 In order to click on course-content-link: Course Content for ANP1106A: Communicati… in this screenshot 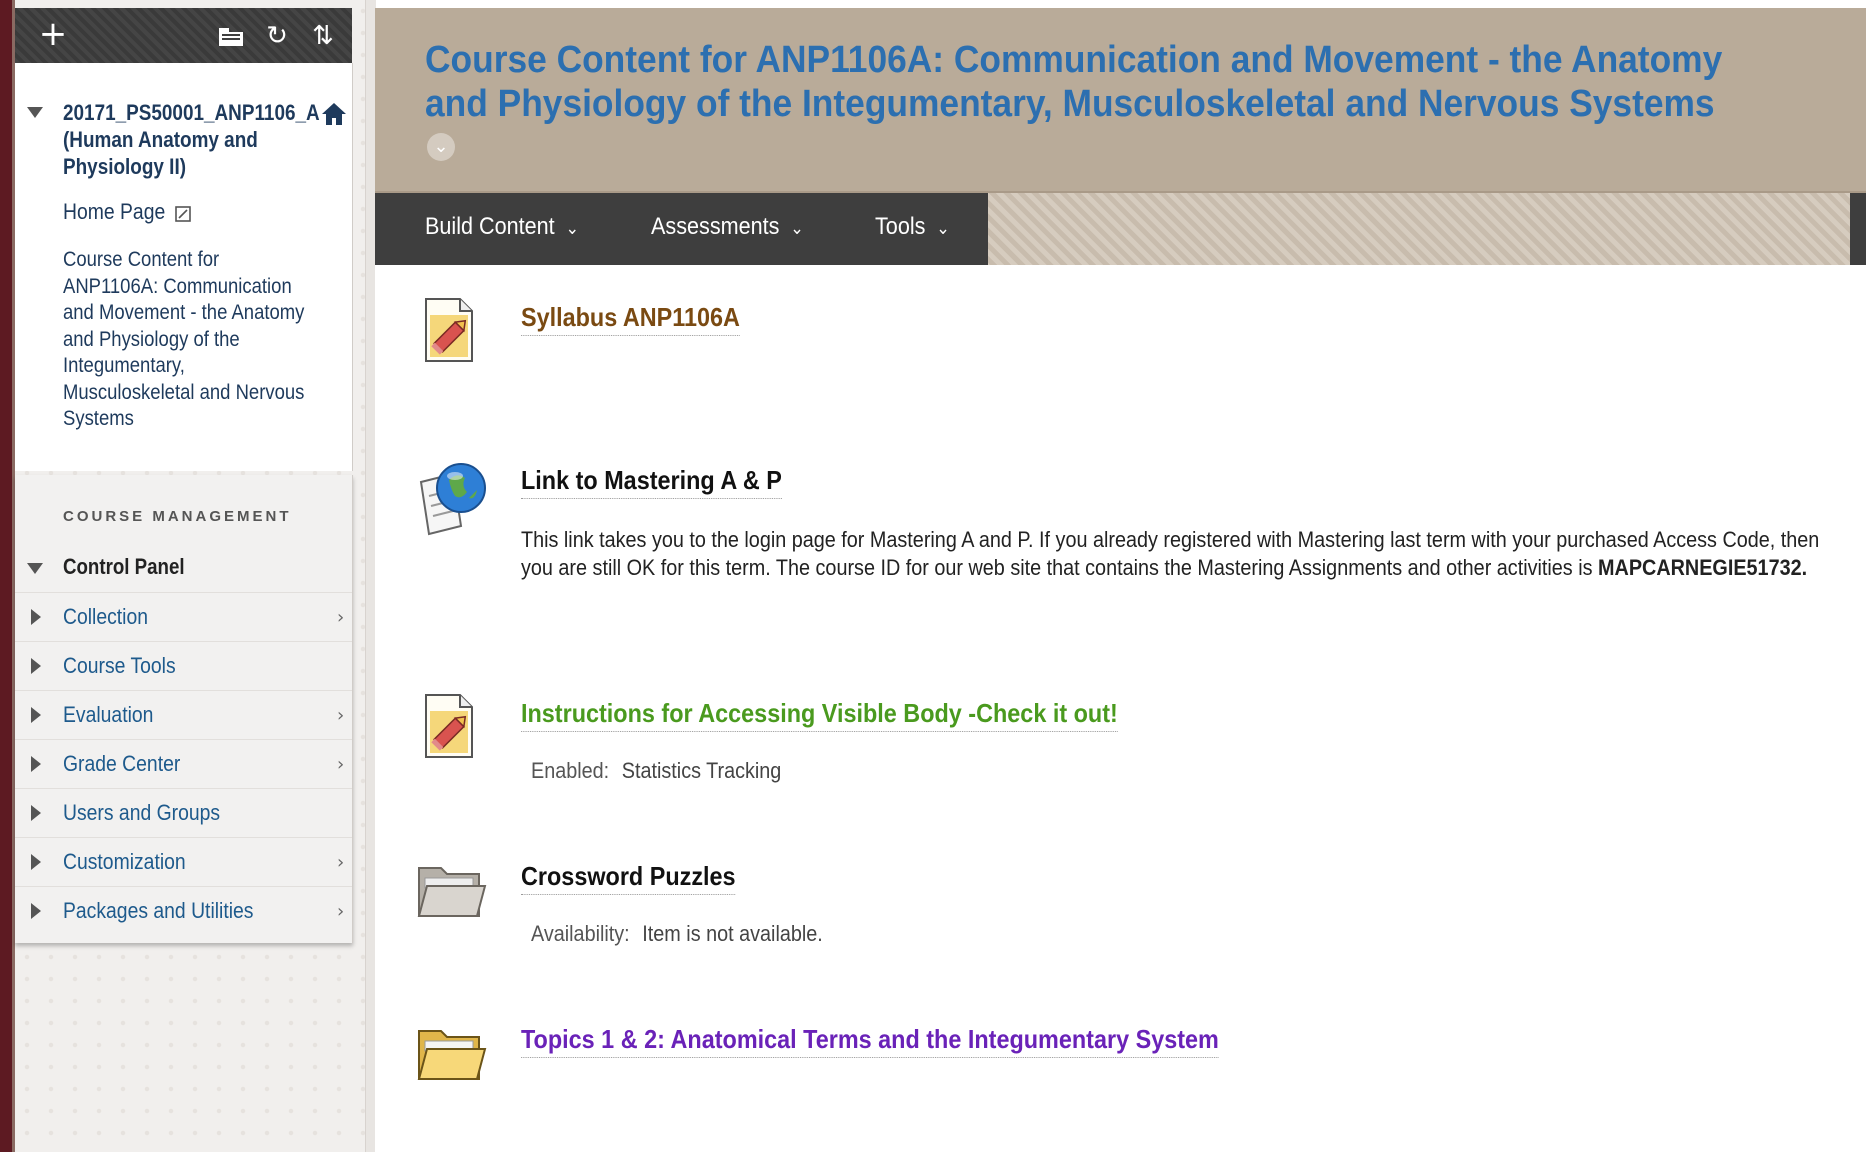, I will do `click(186, 340)`.